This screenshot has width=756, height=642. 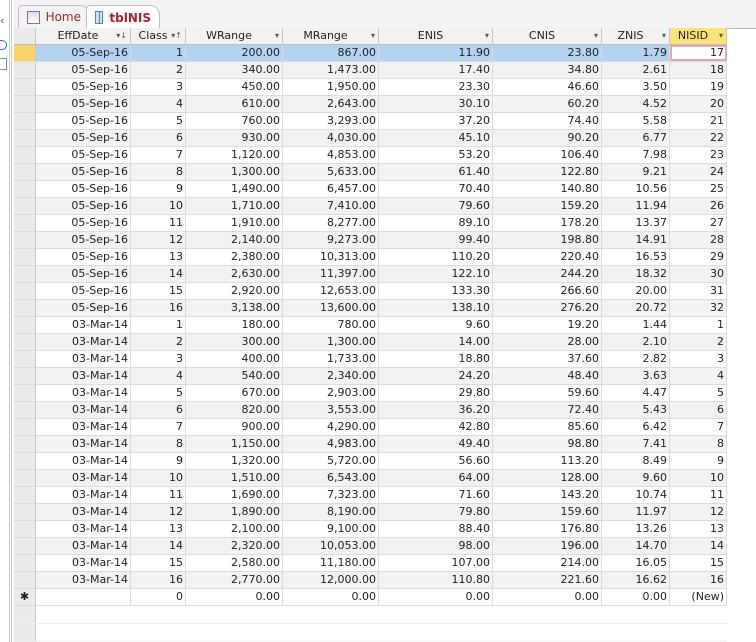 What do you see at coordinates (636, 121) in the screenshot?
I see `cell-znis: 5.58` at bounding box center [636, 121].